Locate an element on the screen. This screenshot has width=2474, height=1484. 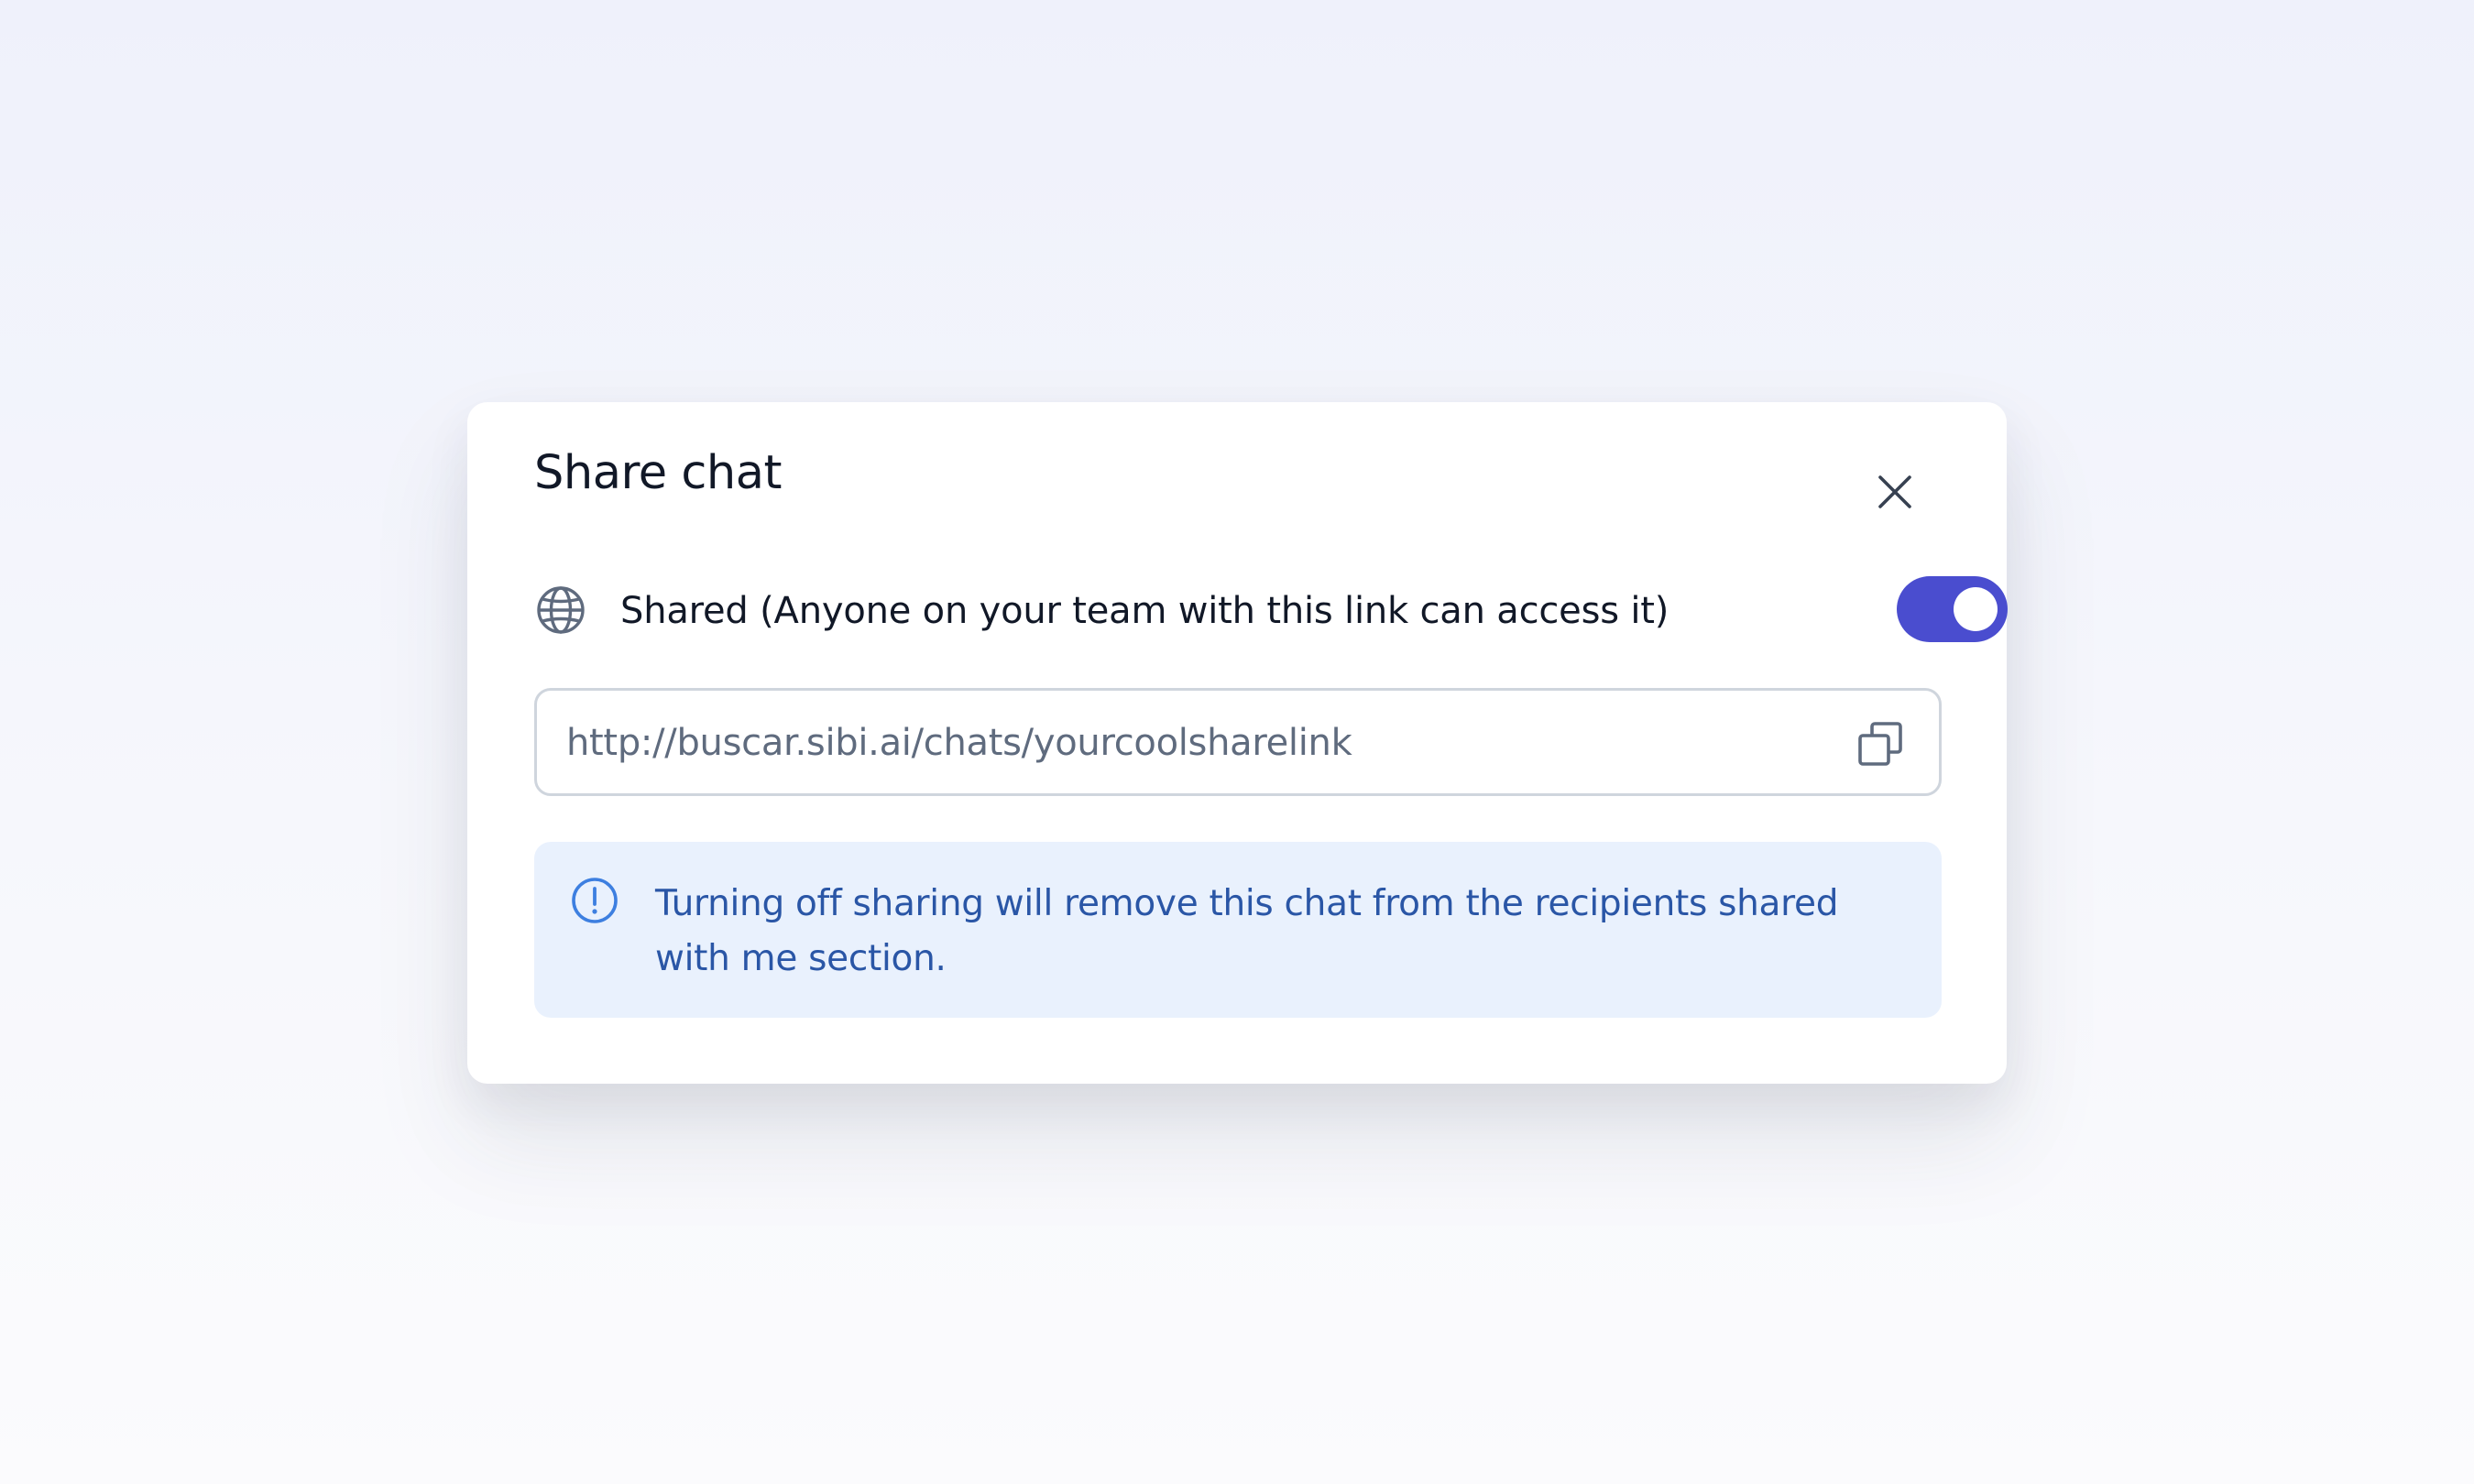
share-link-input is located at coordinates (1198, 743).